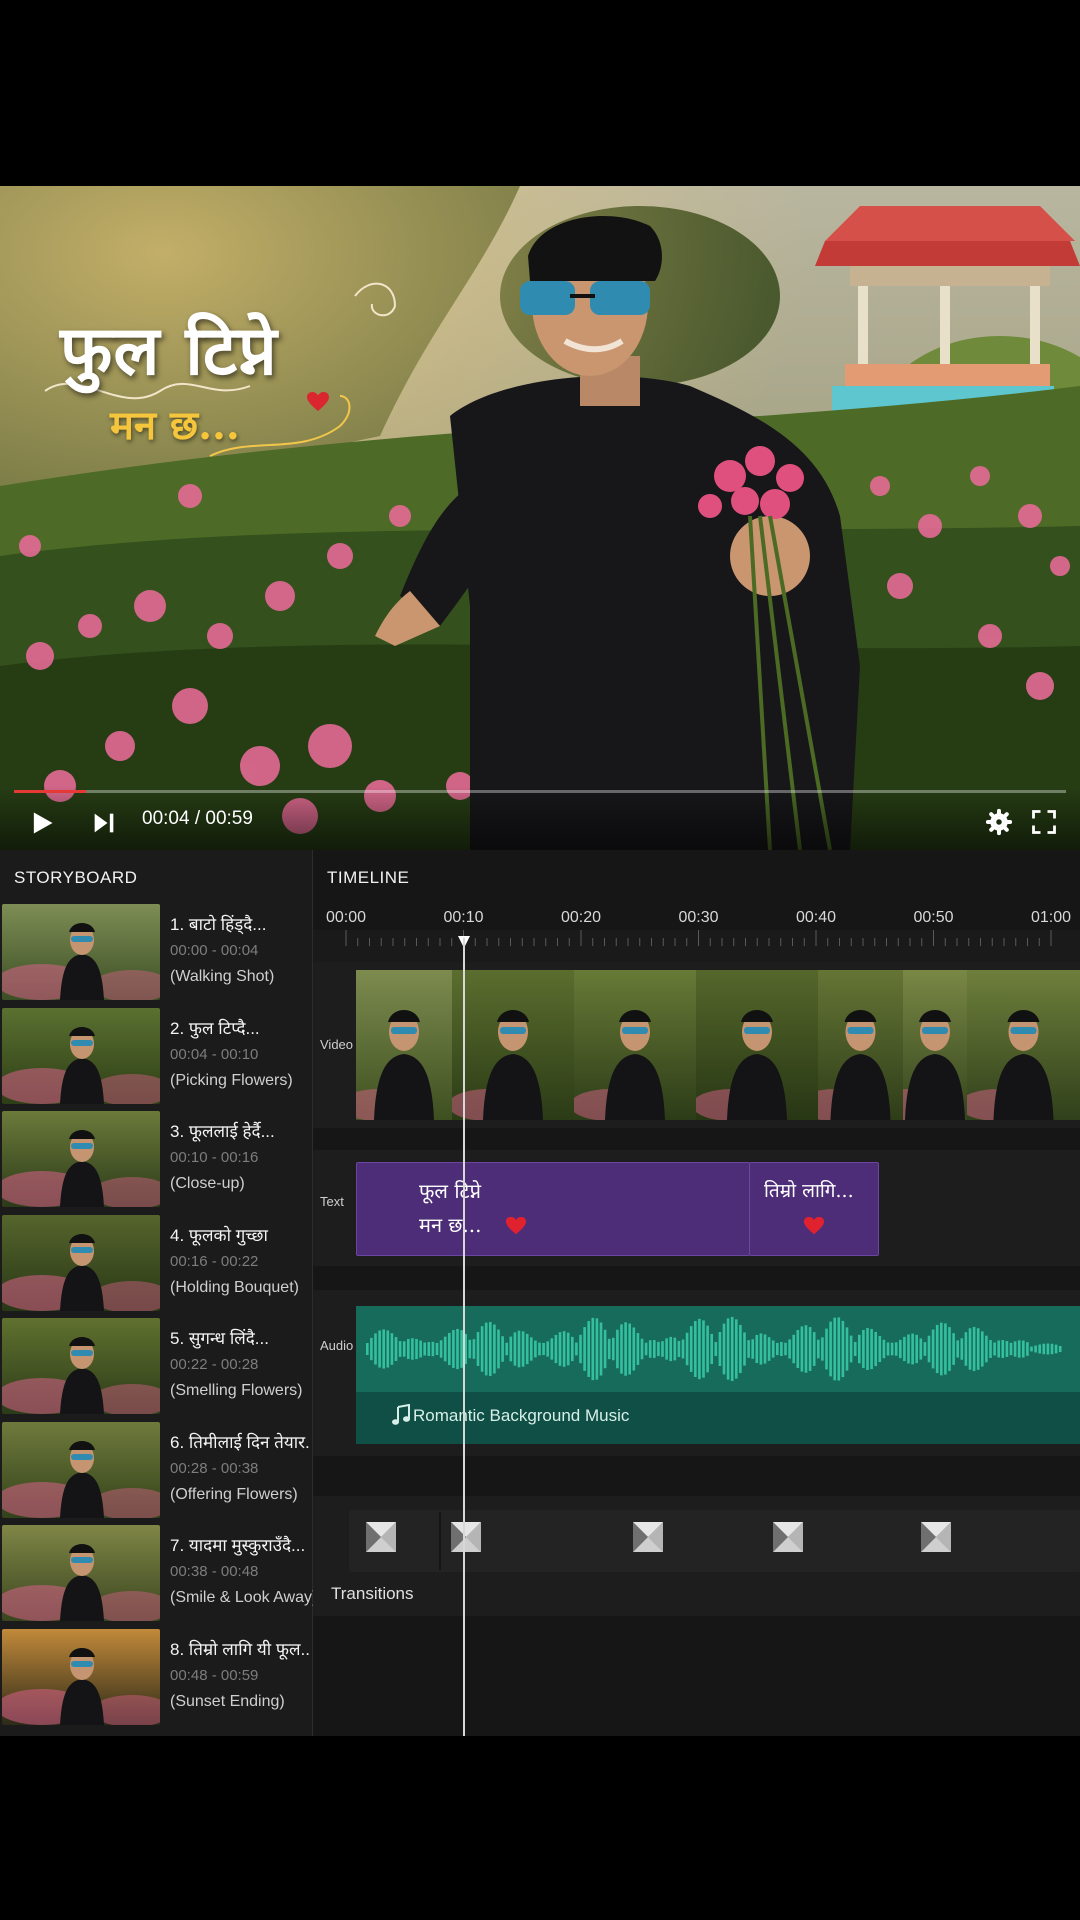 This screenshot has height=1920, width=1080. What do you see at coordinates (332, 1201) in the screenshot?
I see `text-track-label: Text` at bounding box center [332, 1201].